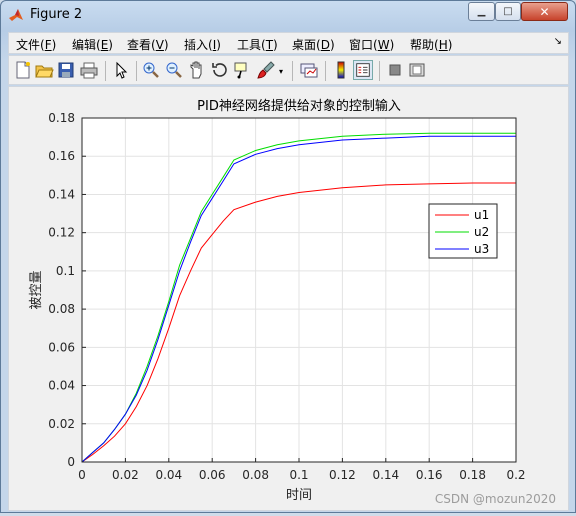 The image size is (576, 516). Describe the element at coordinates (255, 475) in the screenshot. I see `x-tick-label: 0.08` at that location.